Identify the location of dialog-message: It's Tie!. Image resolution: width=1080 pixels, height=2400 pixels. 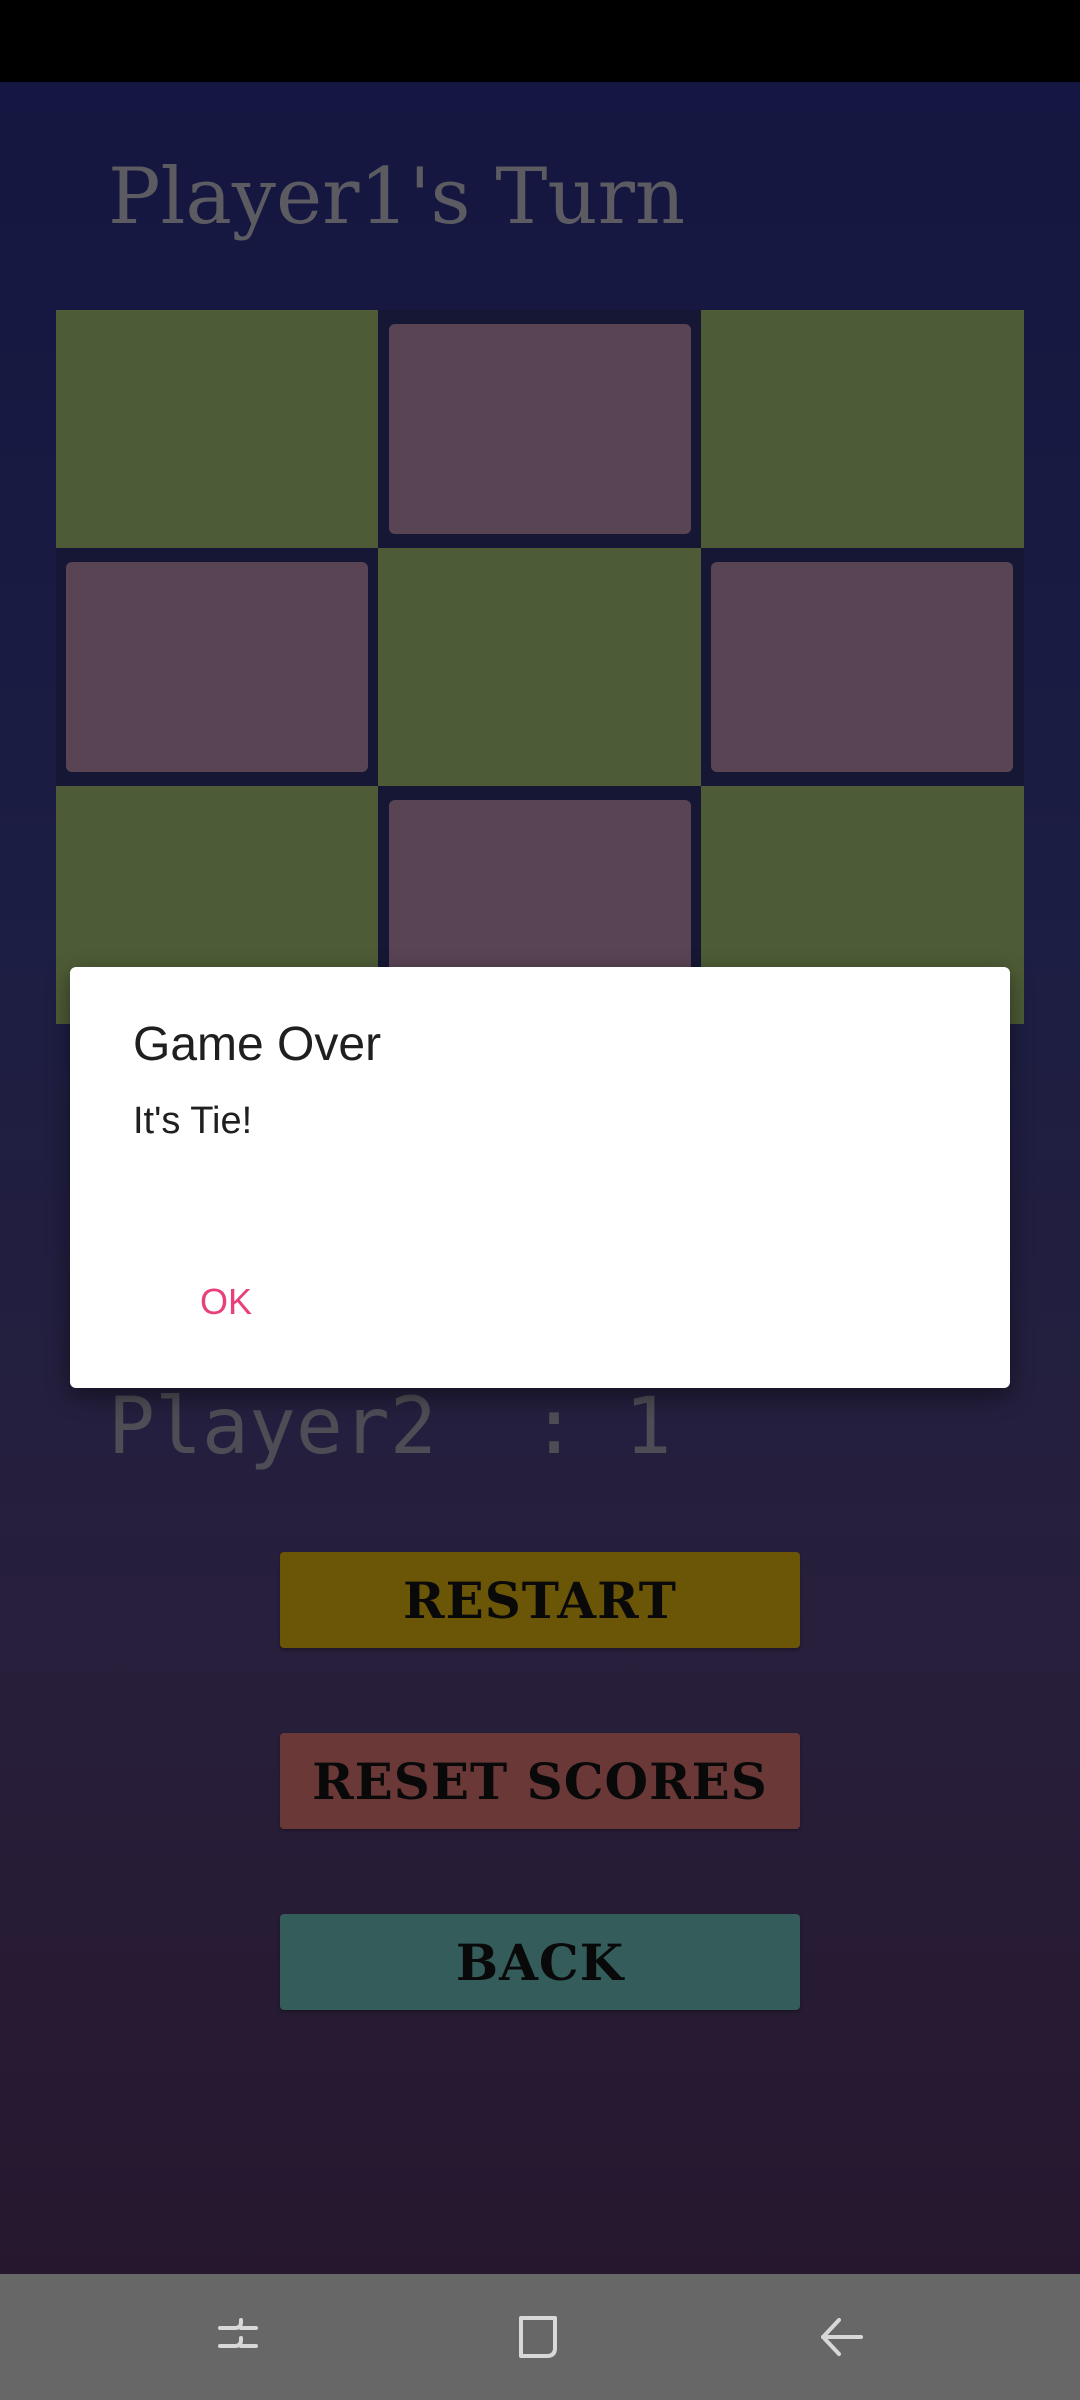
(193, 1121).